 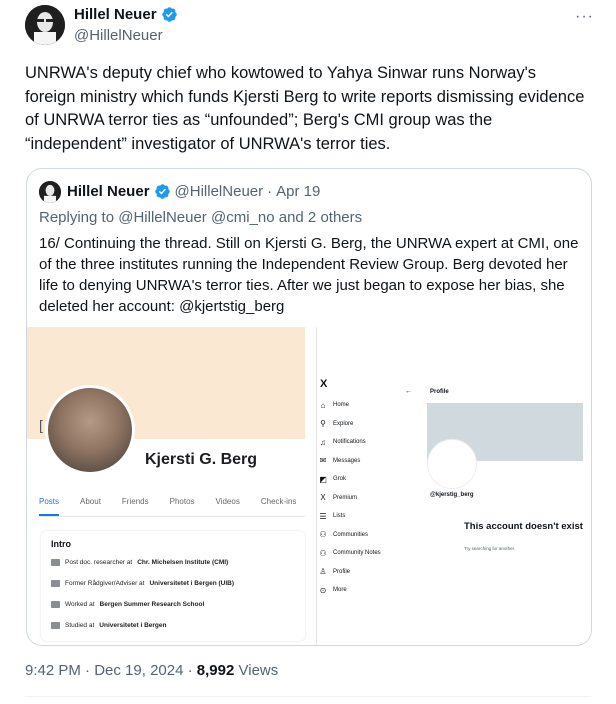 What do you see at coordinates (323, 590) in the screenshot?
I see `more-circle-icon: ⊙` at bounding box center [323, 590].